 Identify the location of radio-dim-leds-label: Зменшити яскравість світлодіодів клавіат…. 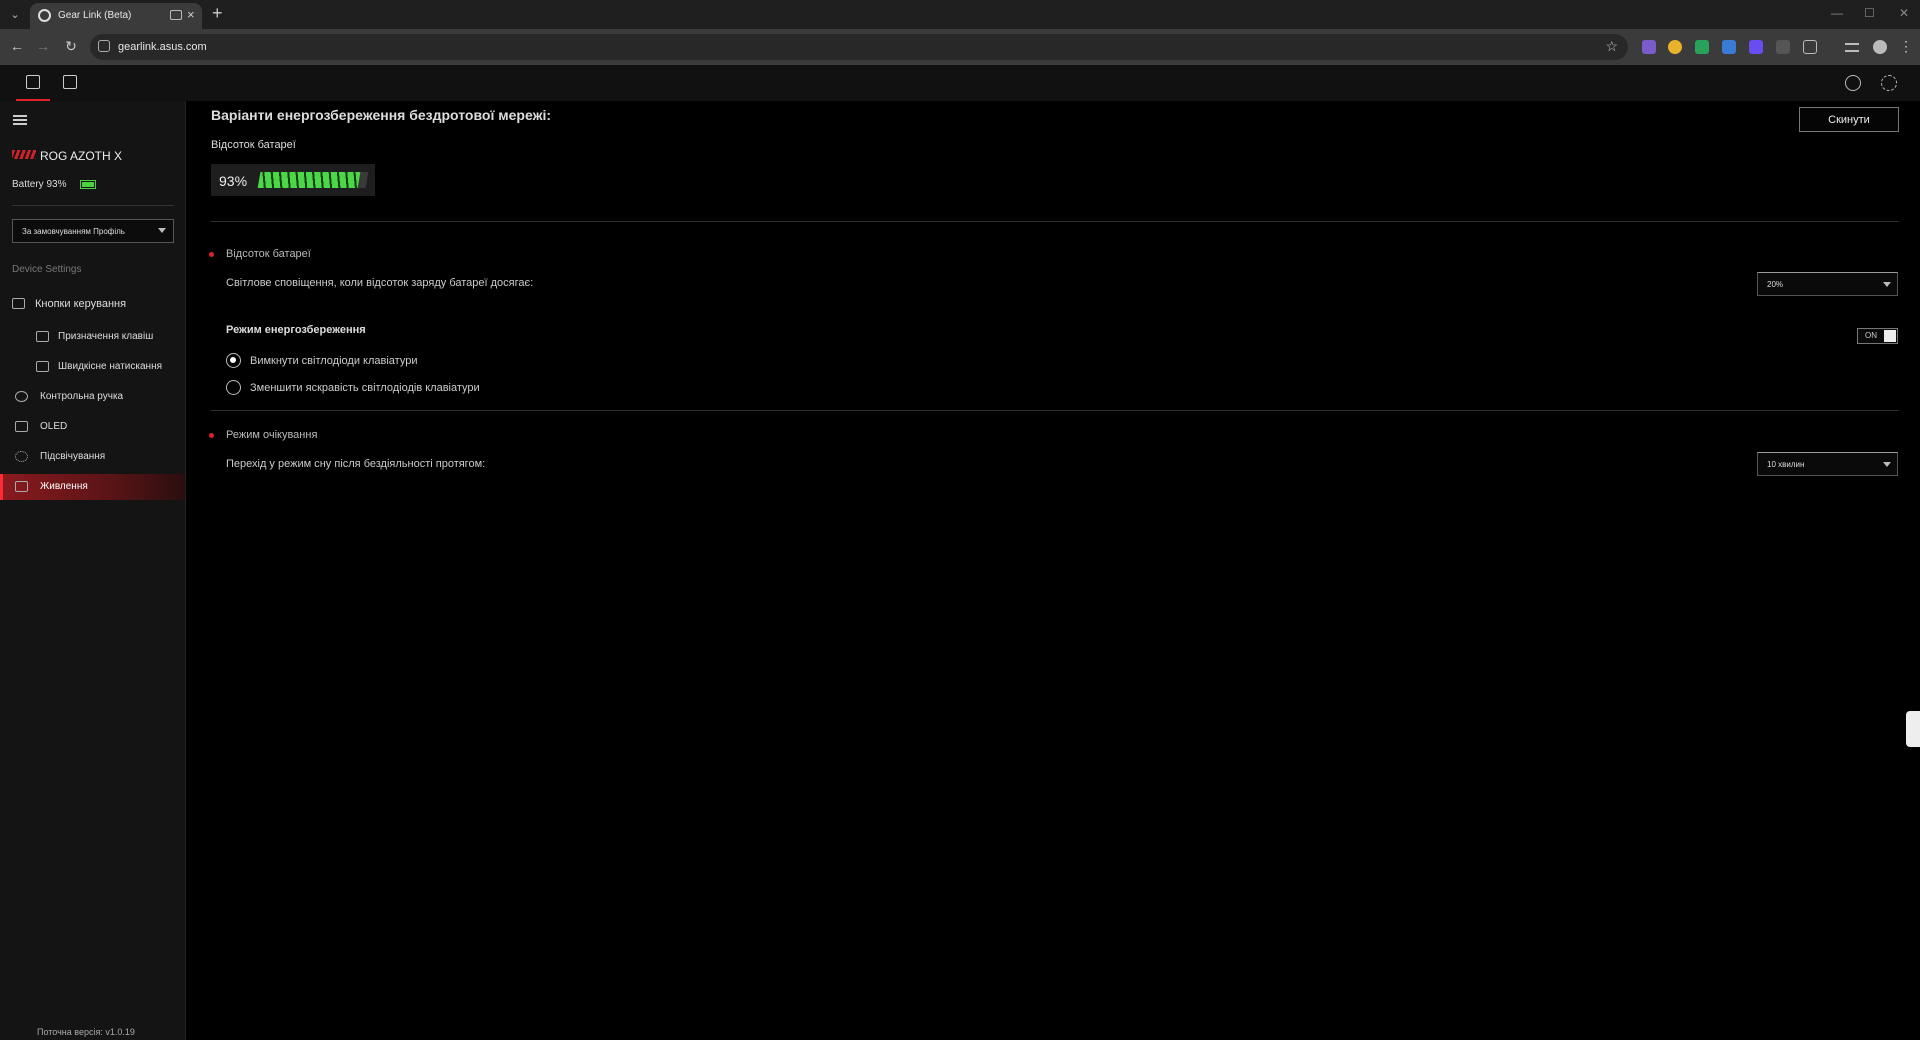
(365, 388).